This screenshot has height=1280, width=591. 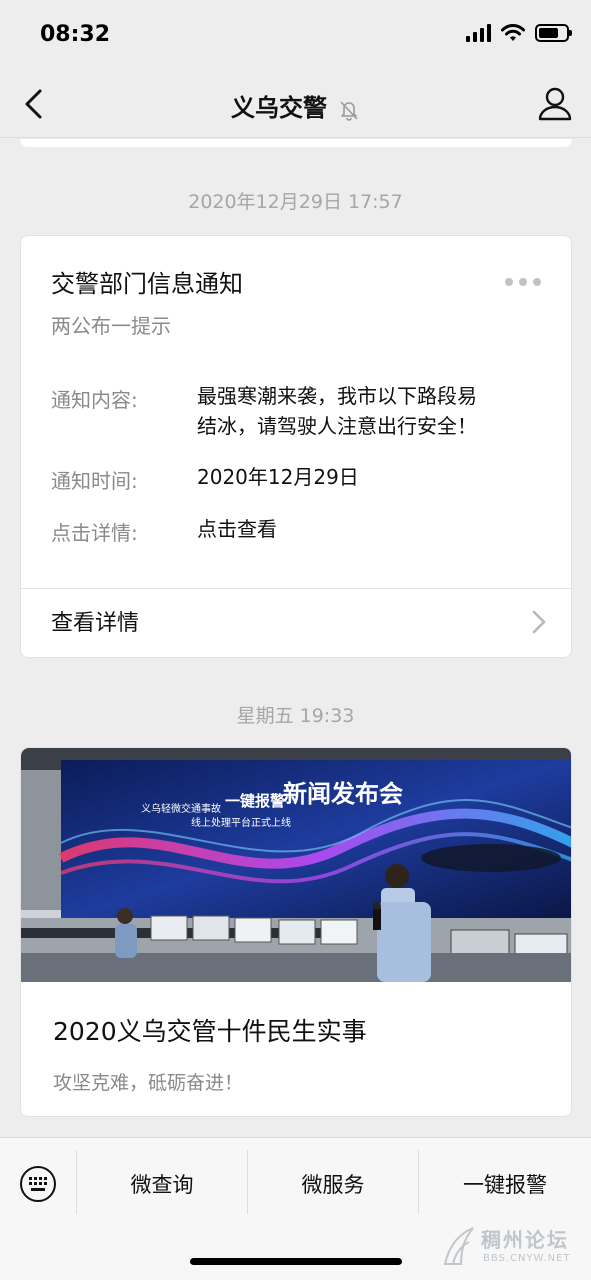 I want to click on article-title: 2020义乌交管十件民生实事, so click(x=210, y=1030).